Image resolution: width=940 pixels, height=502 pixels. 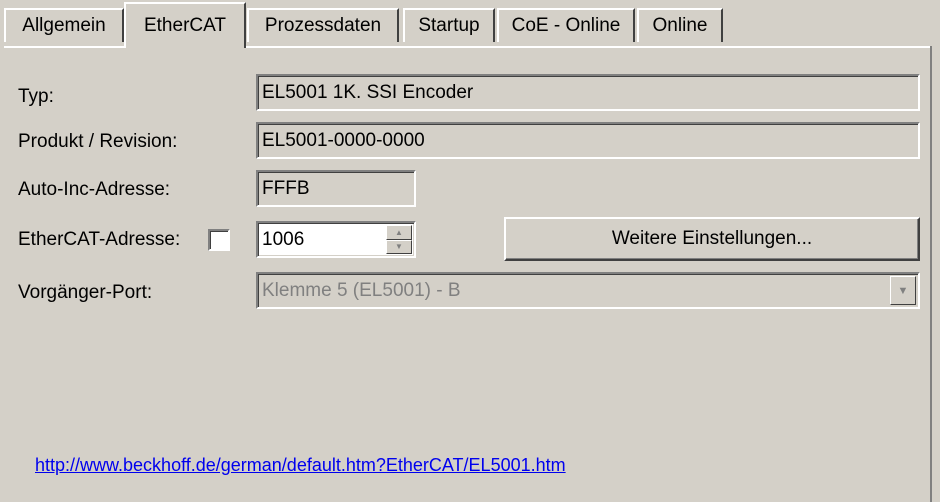 I want to click on tab-label: Allgemein, so click(x=64, y=25).